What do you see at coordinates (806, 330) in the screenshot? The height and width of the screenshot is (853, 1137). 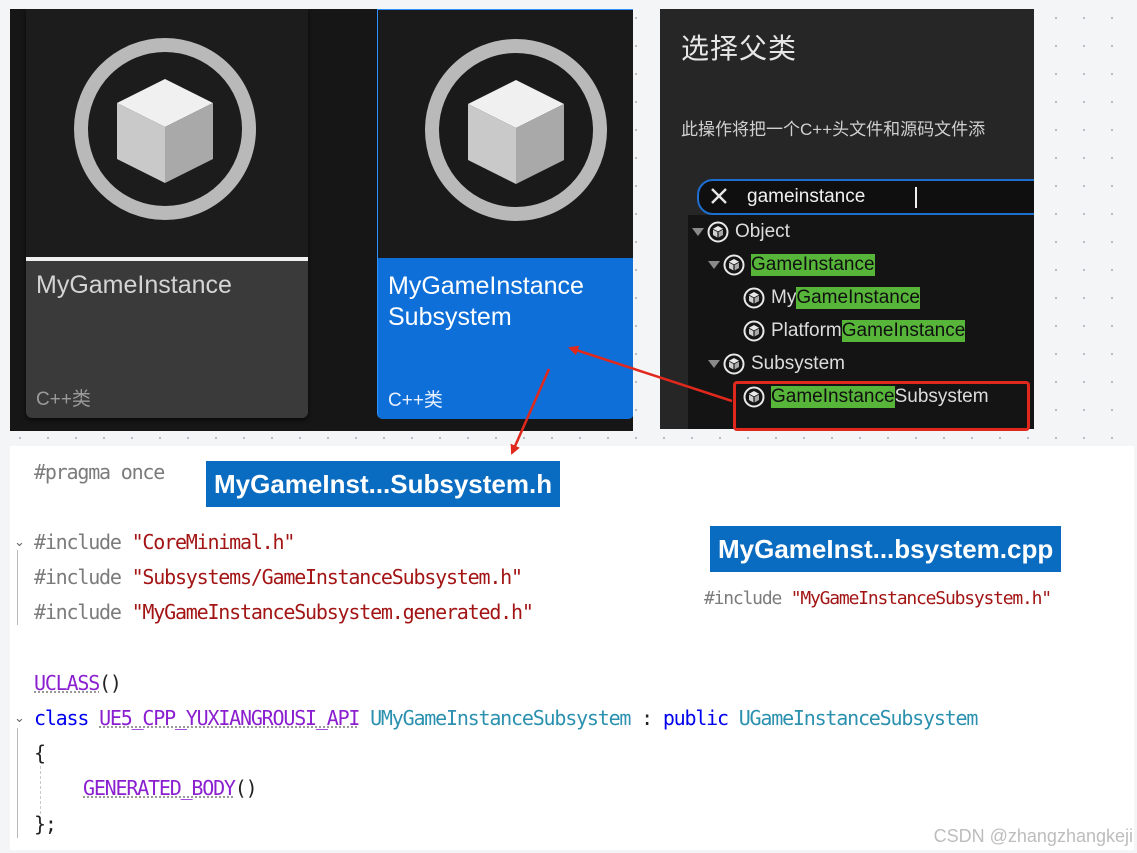 I see `tree-item-label: Platform` at bounding box center [806, 330].